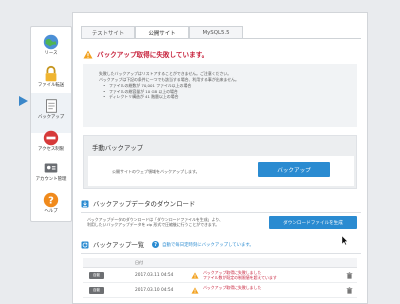  I want to click on download-icon, so click(85, 203).